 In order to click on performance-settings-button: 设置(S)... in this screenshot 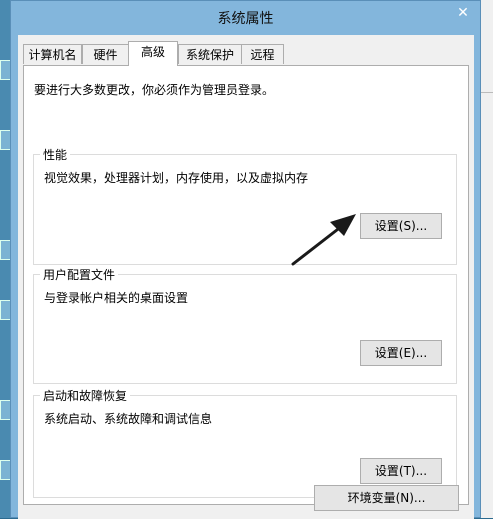, I will do `click(401, 226)`.